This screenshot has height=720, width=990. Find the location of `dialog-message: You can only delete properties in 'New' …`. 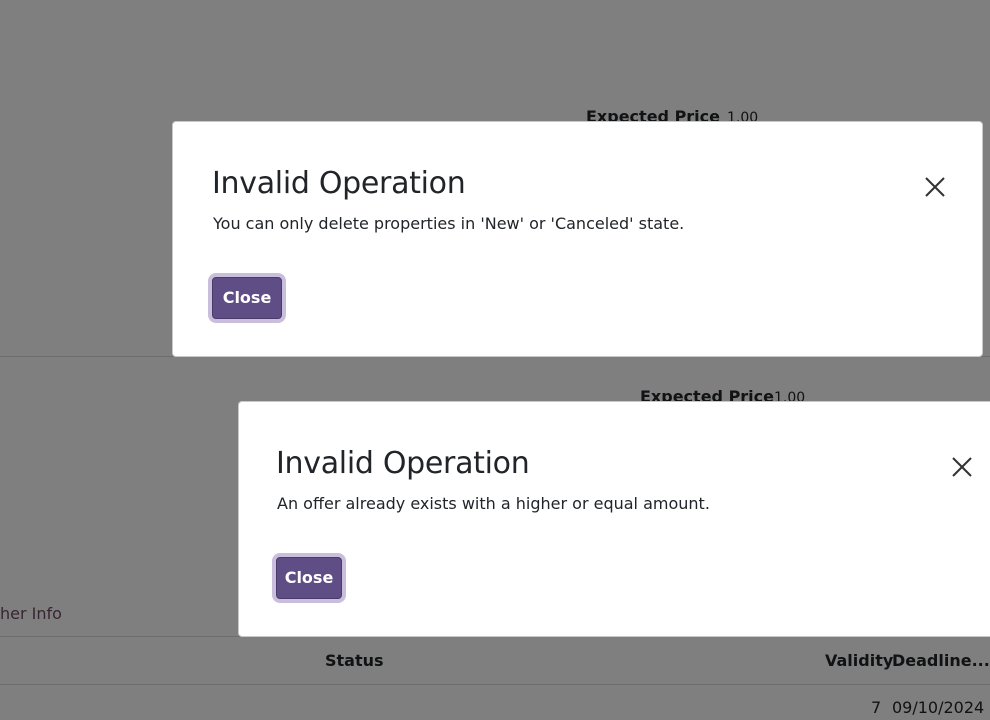

dialog-message: You can only delete properties in 'New' … is located at coordinates (449, 223).